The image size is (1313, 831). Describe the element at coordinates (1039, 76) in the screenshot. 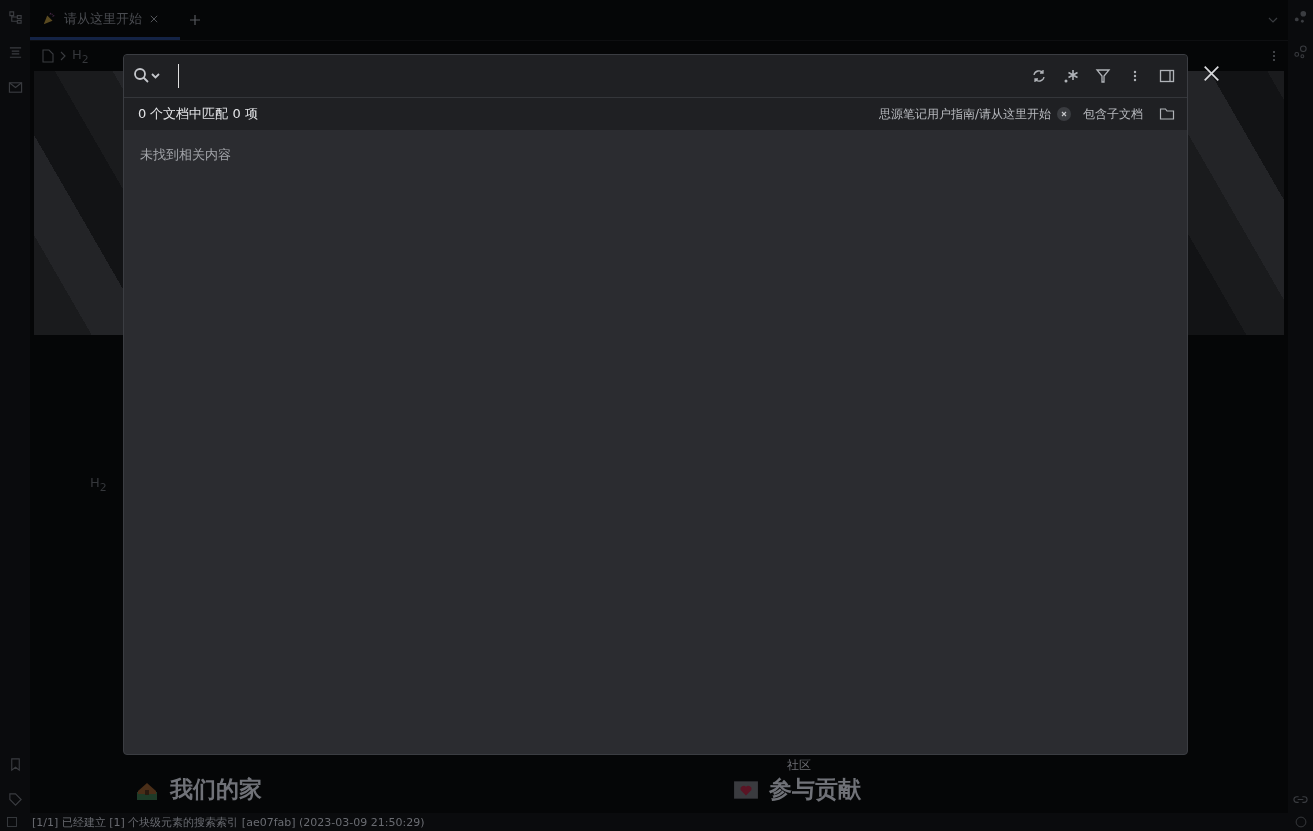

I see `refresh-icon` at that location.